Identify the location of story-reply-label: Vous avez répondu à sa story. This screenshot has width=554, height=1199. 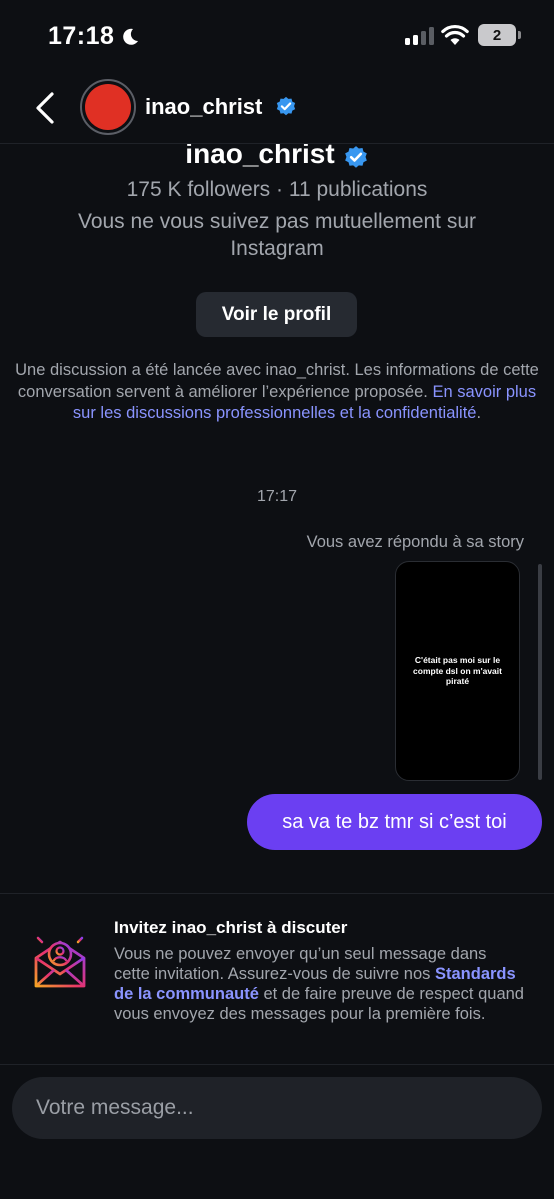
(415, 542).